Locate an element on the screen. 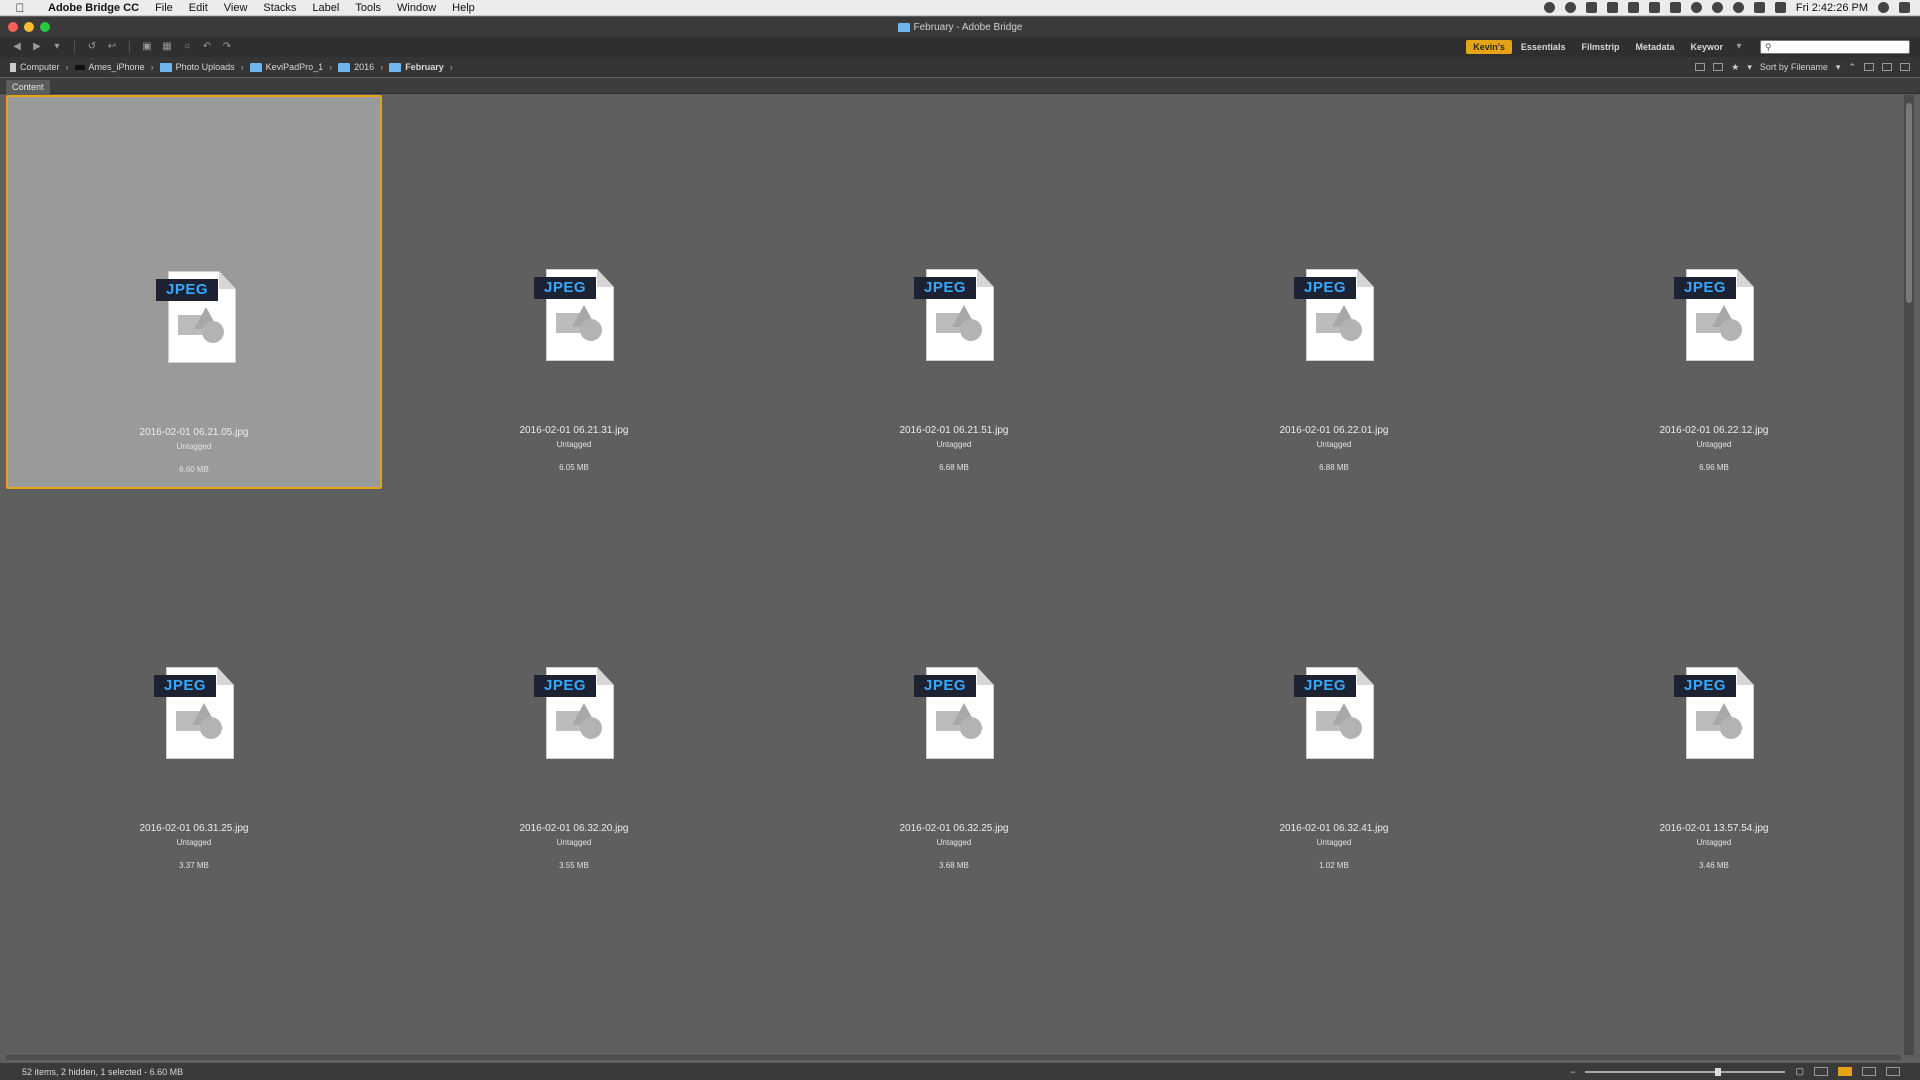 This screenshot has width=1920, height=1080. dropbox-icon is located at coordinates (1549, 7).